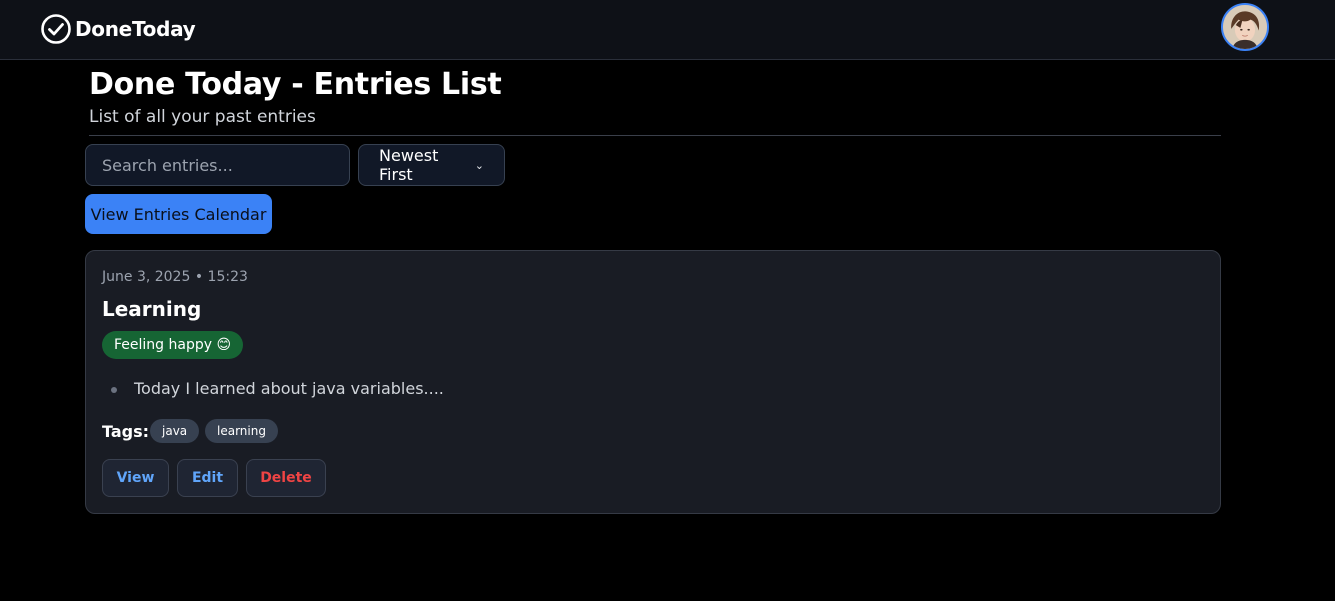 Image resolution: width=1335 pixels, height=601 pixels. I want to click on top-navbar: DoneToday, so click(667, 30).